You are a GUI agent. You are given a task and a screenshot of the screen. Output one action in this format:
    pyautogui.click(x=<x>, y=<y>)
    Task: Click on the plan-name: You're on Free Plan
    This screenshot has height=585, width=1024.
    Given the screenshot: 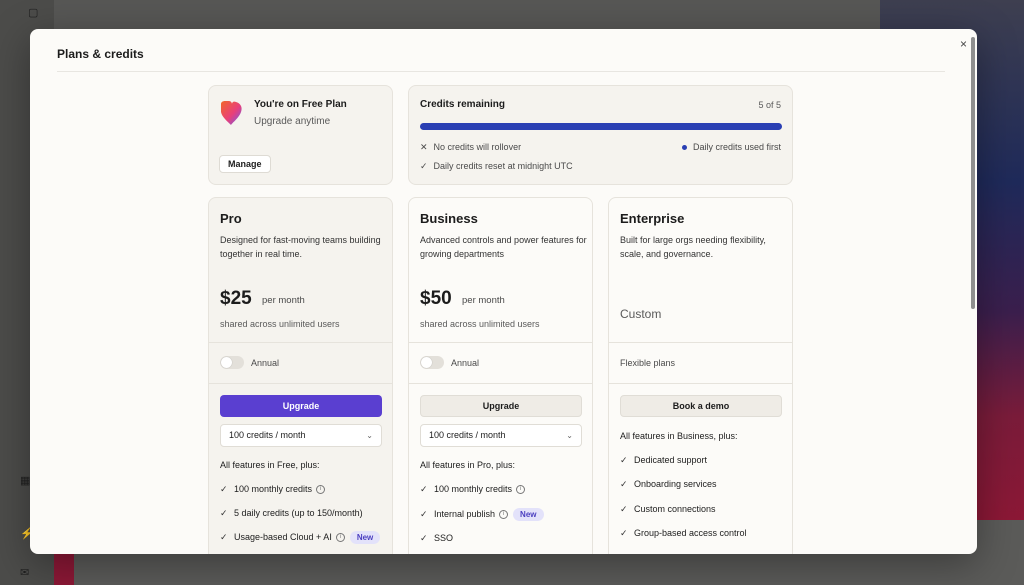 What is the action you would take?
    pyautogui.click(x=300, y=104)
    